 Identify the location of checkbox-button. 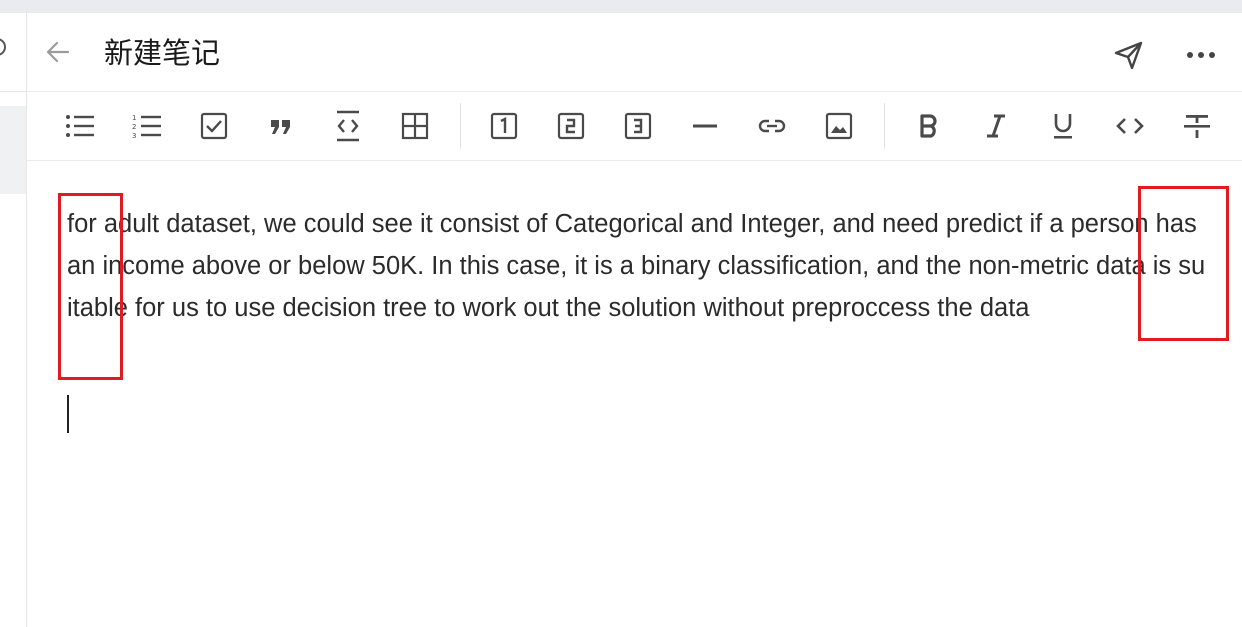
(214, 126).